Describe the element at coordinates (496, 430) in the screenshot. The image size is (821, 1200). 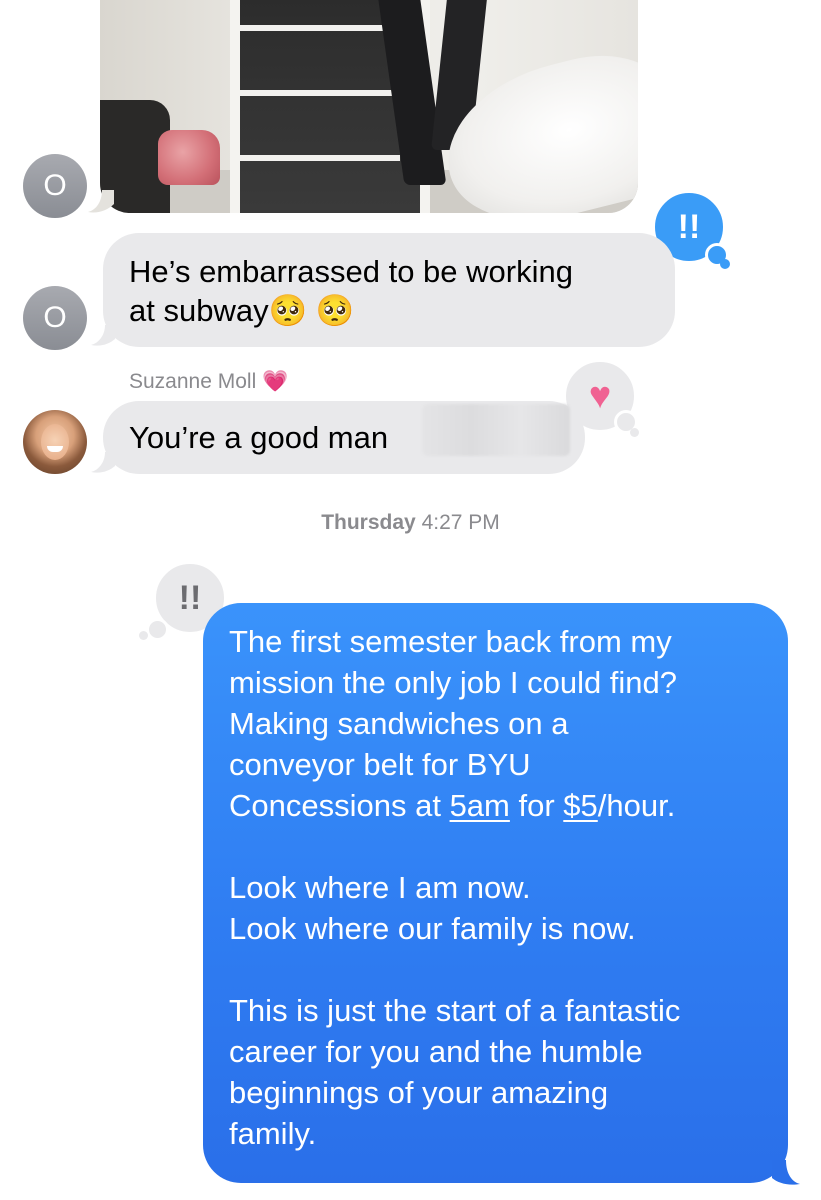
I see `redacted-name` at that location.